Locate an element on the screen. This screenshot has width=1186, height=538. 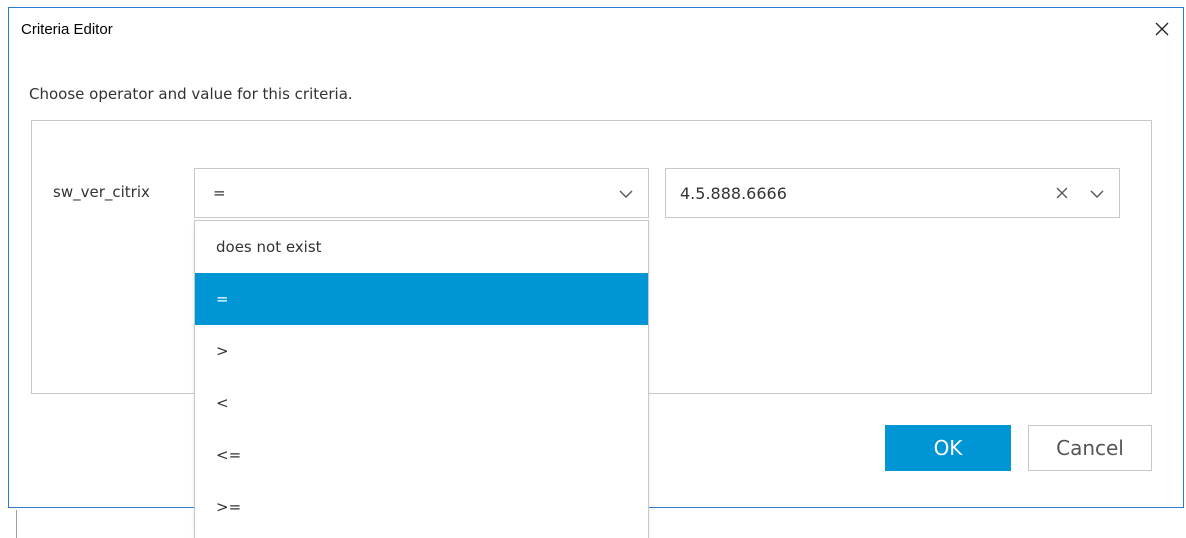
close-icon is located at coordinates (1162, 29).